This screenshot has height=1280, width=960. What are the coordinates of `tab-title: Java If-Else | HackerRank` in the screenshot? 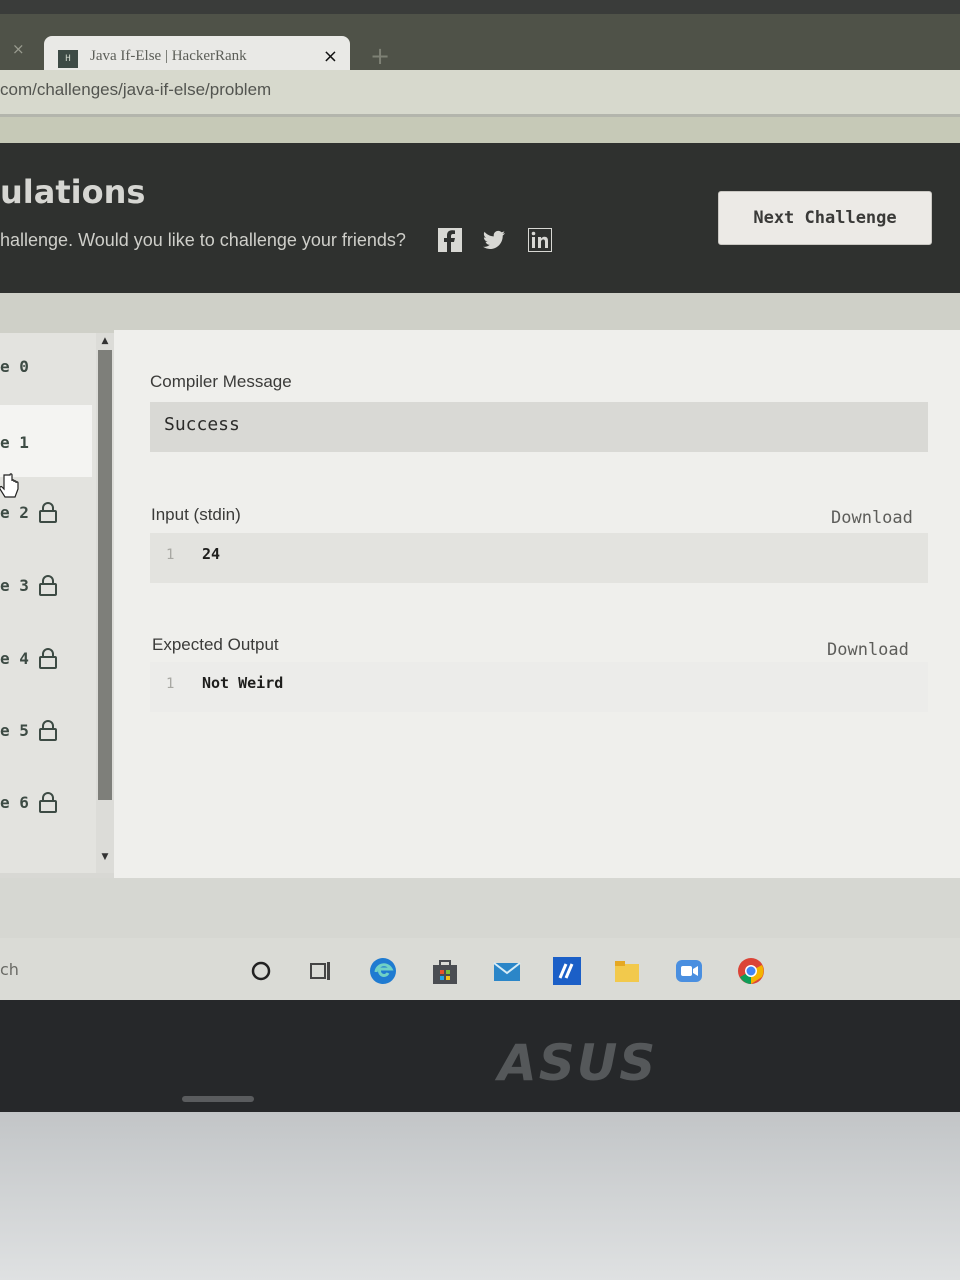 It's located at (168, 56).